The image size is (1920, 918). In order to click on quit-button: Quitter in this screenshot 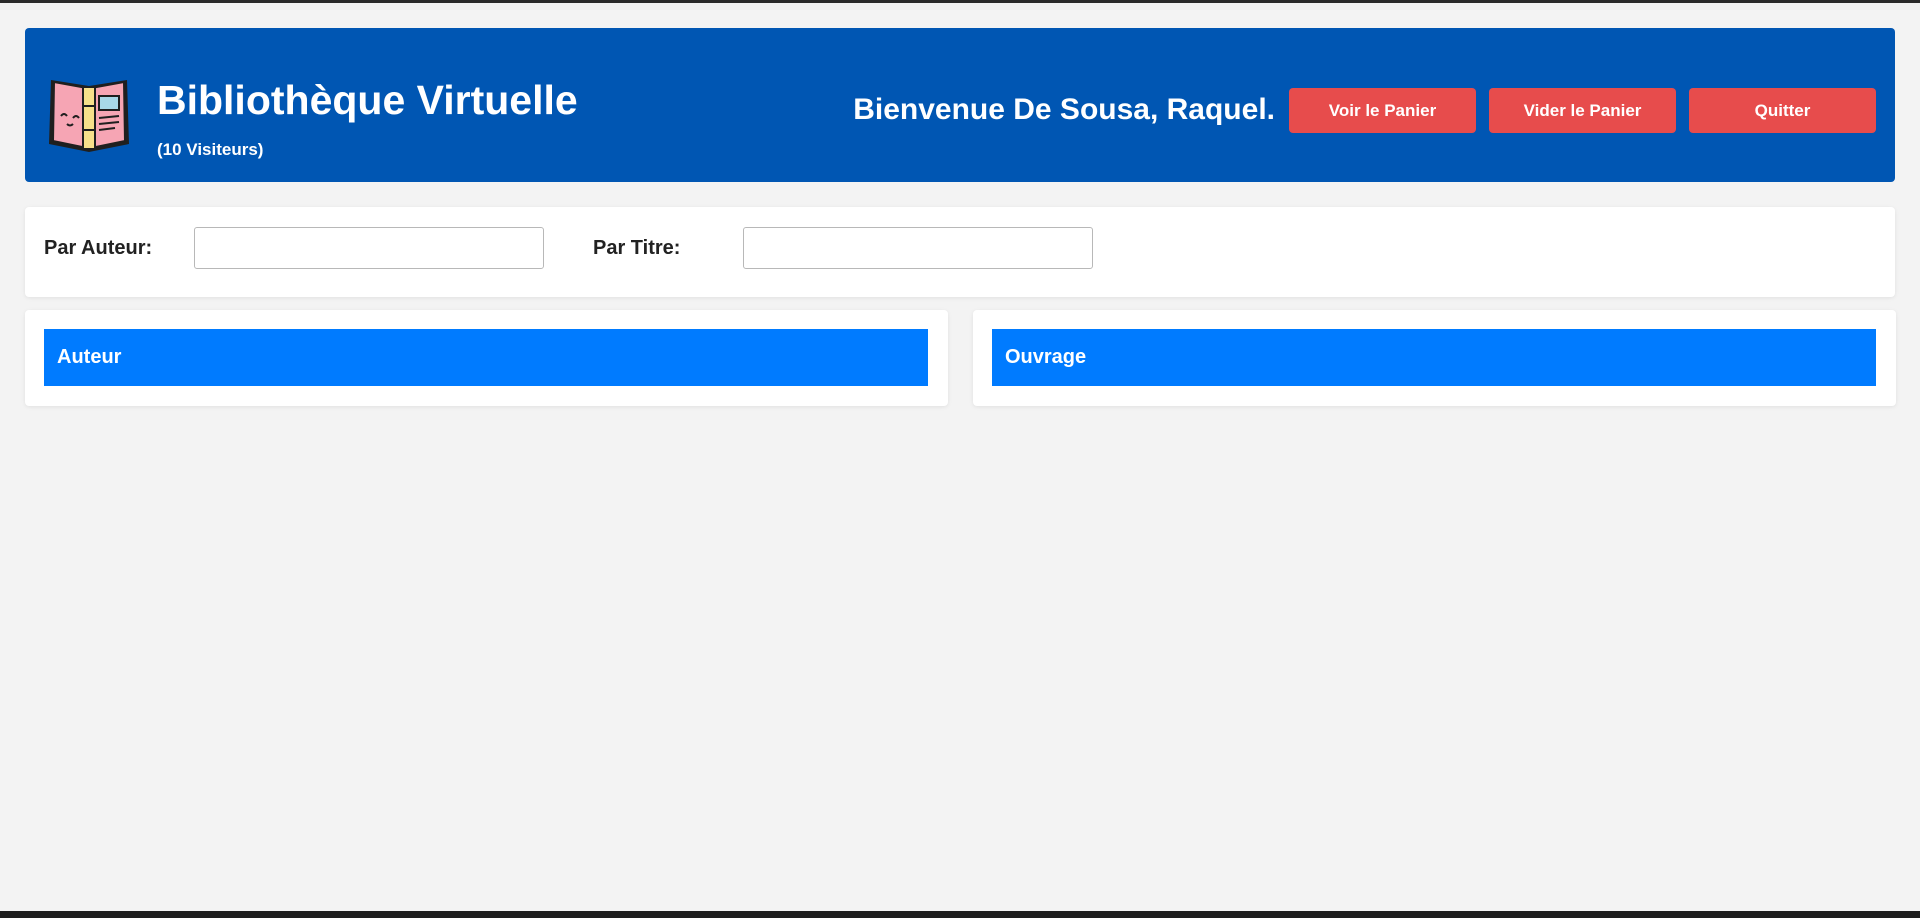, I will do `click(1782, 110)`.